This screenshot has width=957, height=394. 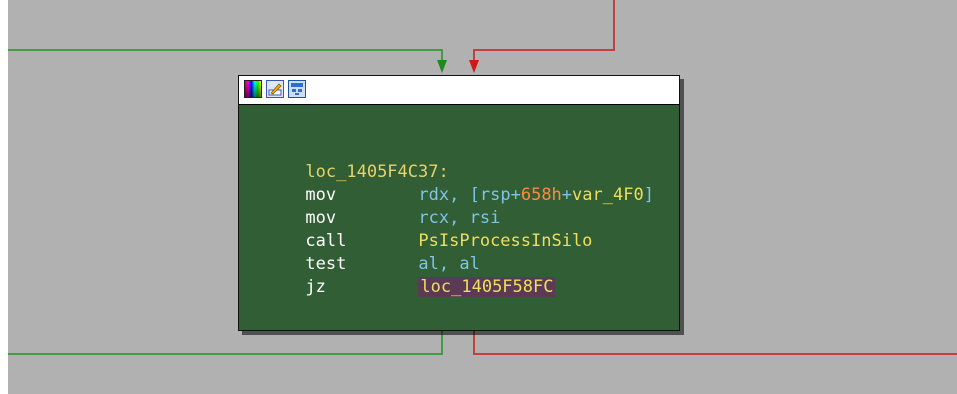 What do you see at coordinates (449, 229) in the screenshot?
I see `instruction-line: call PsIsProcessInSilo` at bounding box center [449, 229].